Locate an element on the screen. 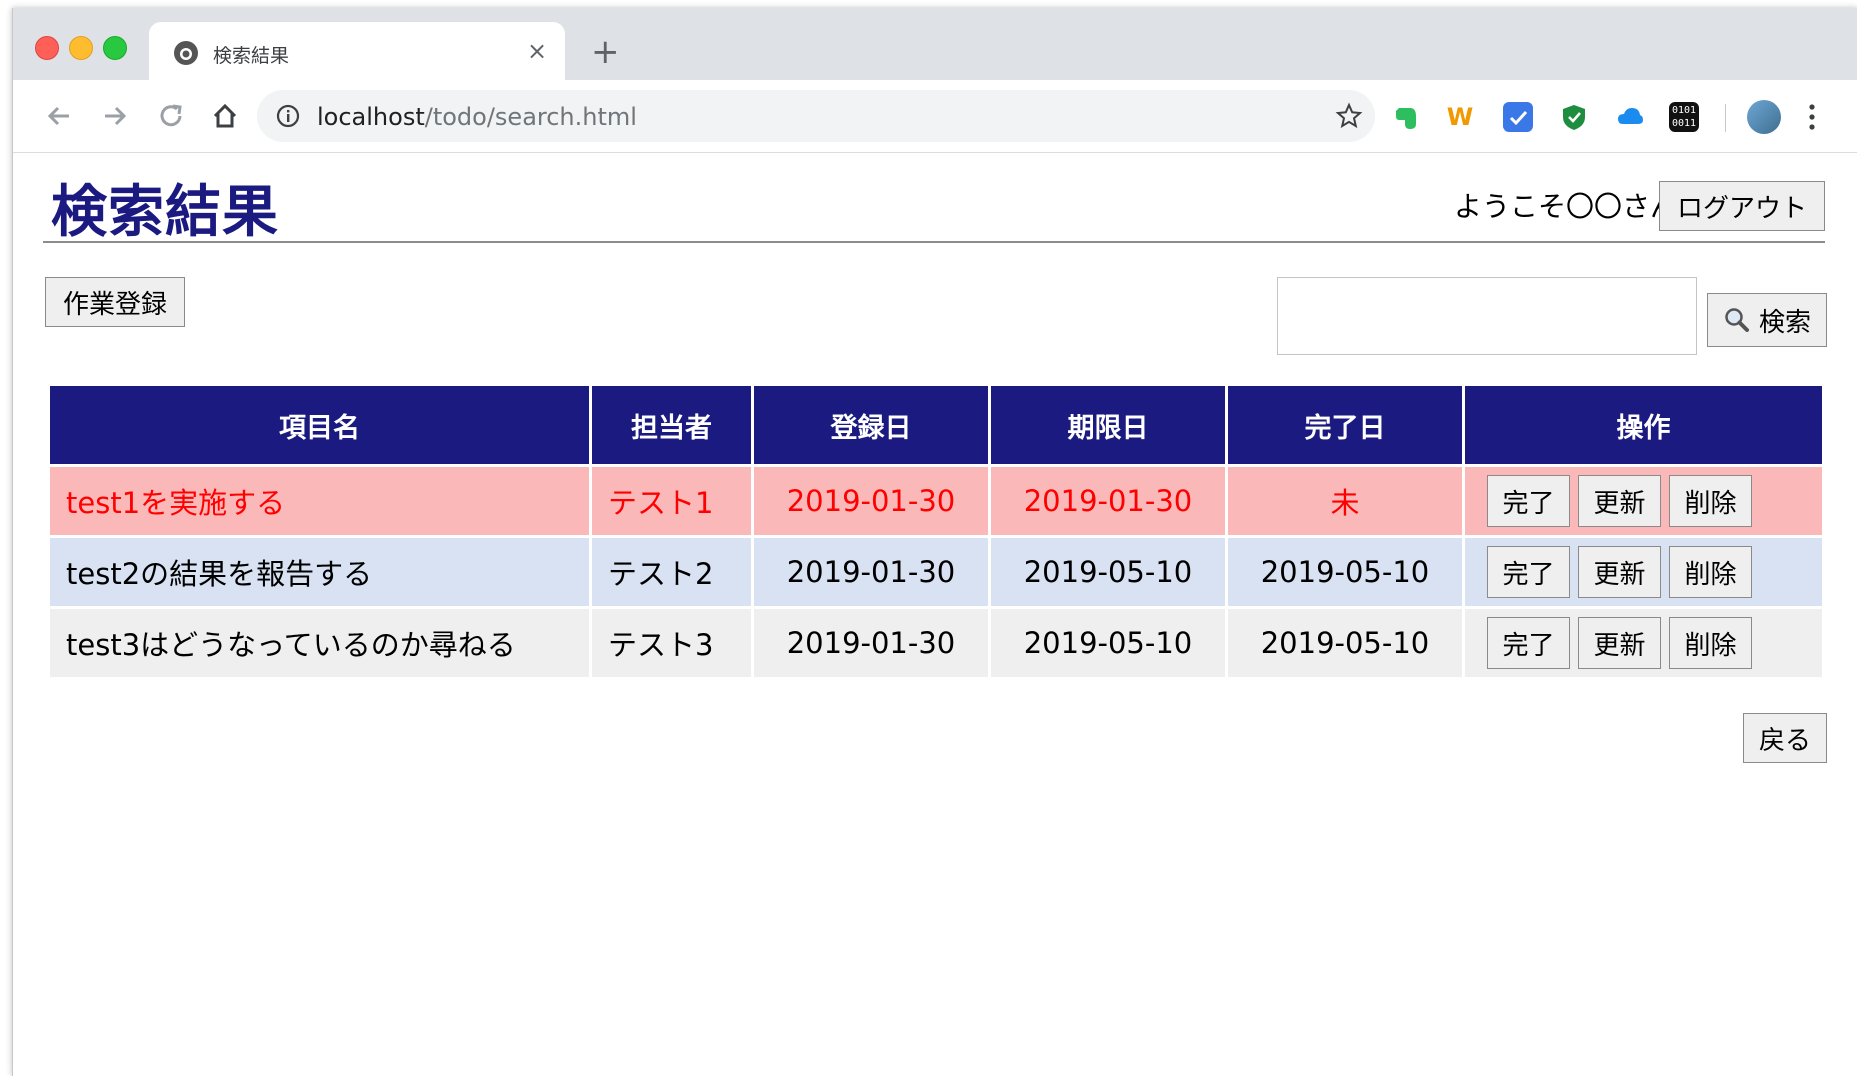 The height and width of the screenshot is (1076, 1857). home-icon is located at coordinates (225, 116).